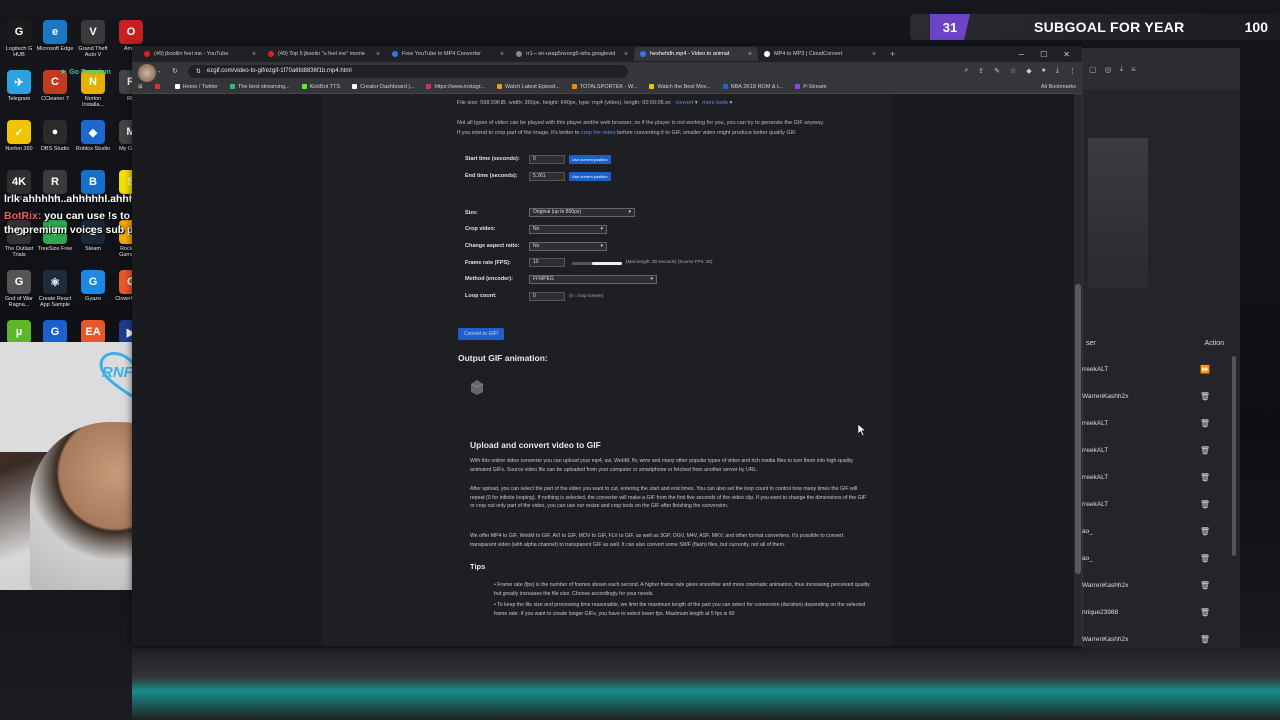 Image resolution: width=1280 pixels, height=720 pixels. What do you see at coordinates (481, 334) in the screenshot?
I see `convert-to-gif-button: Convert to GIF!` at bounding box center [481, 334].